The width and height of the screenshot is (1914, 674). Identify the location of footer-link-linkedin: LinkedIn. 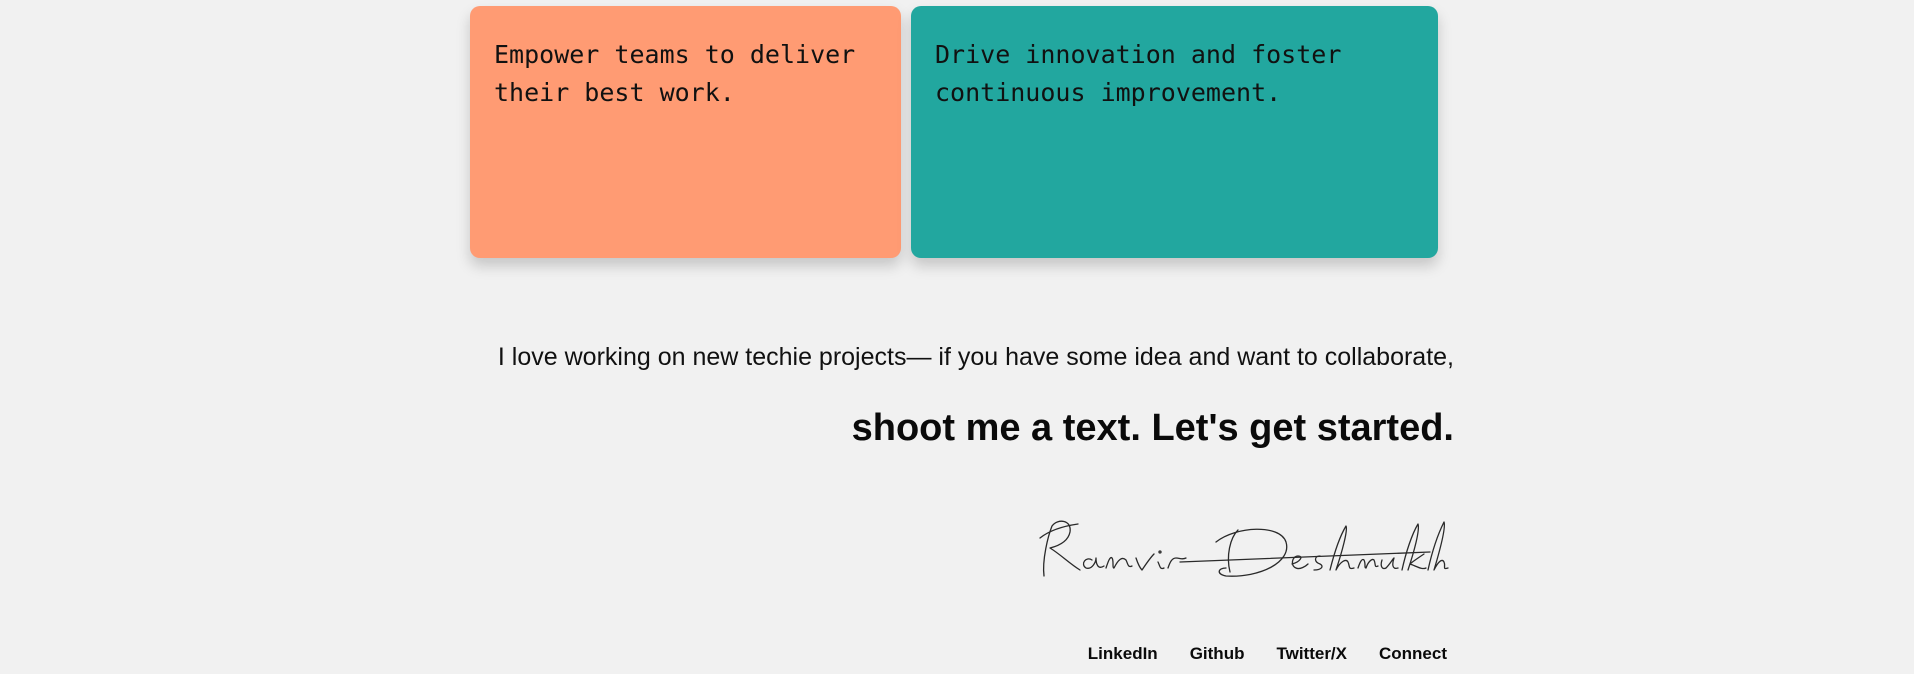
(1123, 654).